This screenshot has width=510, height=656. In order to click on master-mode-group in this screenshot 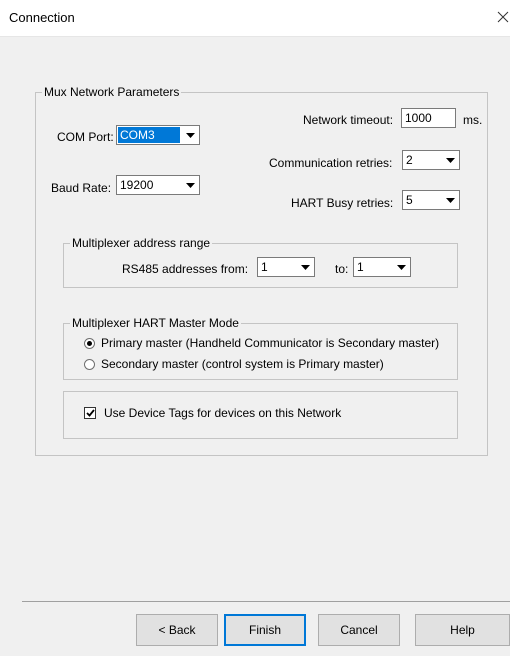, I will do `click(260, 351)`.